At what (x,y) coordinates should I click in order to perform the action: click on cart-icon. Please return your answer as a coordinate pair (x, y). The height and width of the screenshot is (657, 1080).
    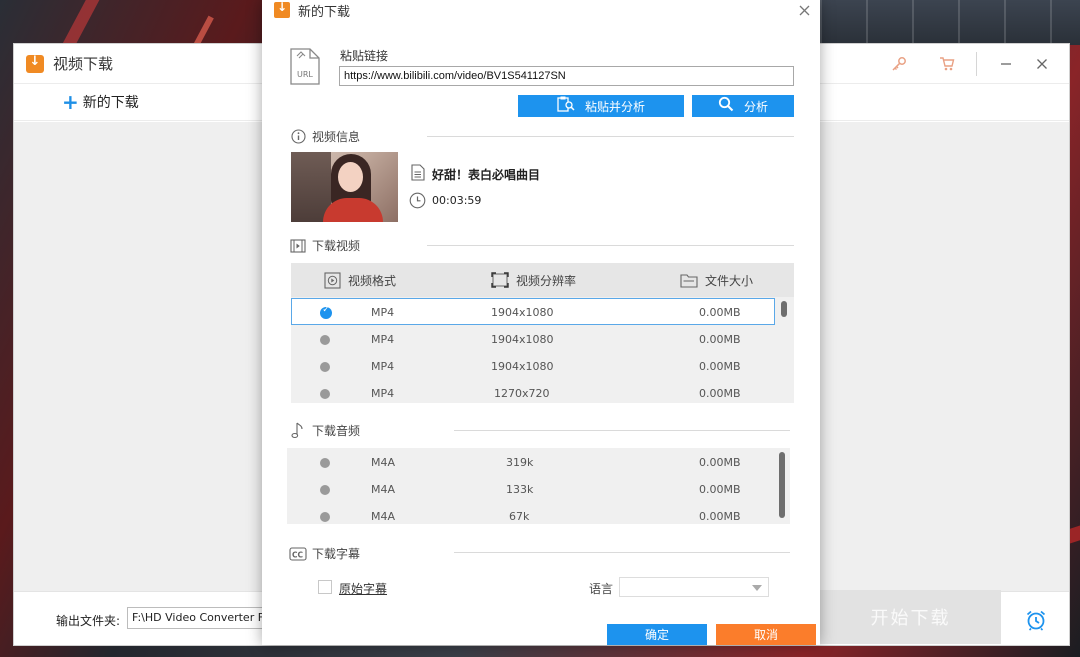
    Looking at the image, I should click on (947, 64).